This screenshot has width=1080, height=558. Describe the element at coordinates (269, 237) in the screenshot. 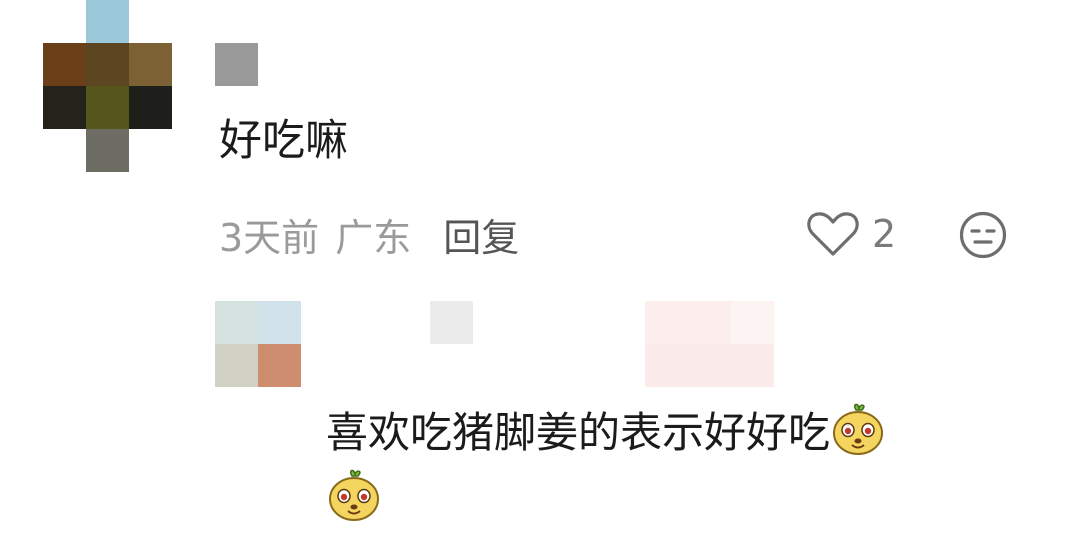

I see `comment-time: 3天前` at that location.